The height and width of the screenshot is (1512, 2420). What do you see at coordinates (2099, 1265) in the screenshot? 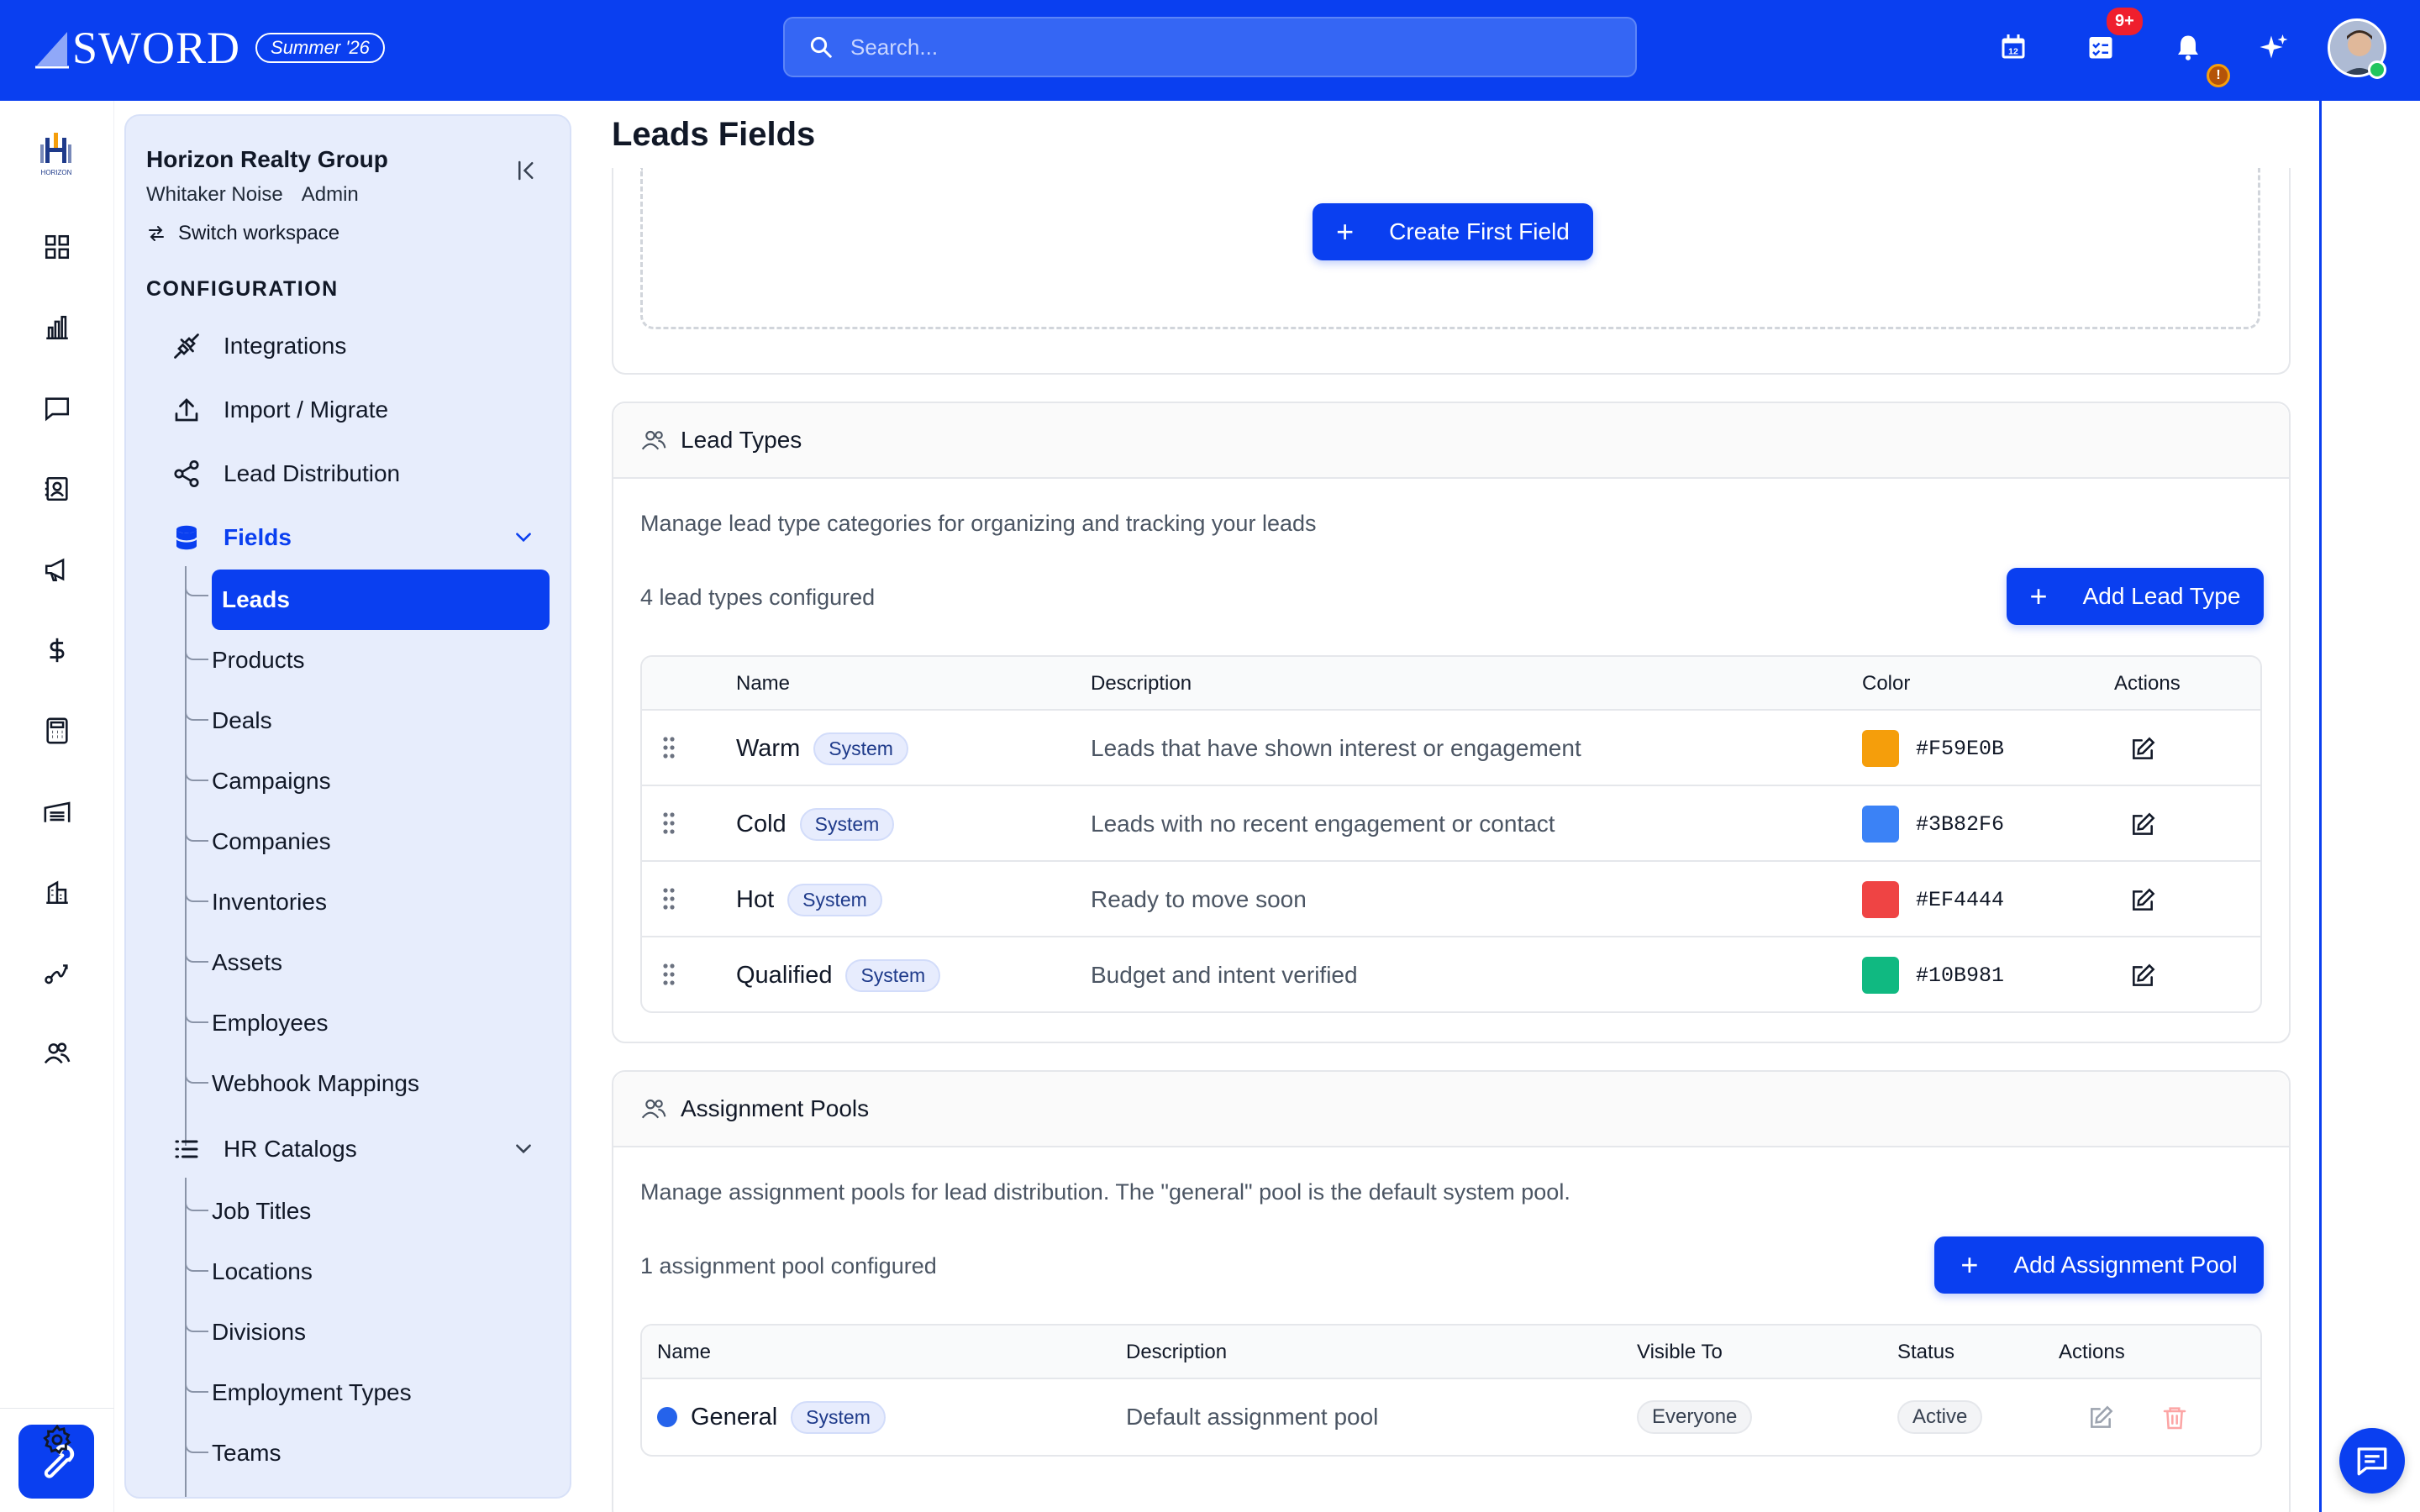
I see `add-assignment-pool-button: + Add Assignment Pool` at bounding box center [2099, 1265].